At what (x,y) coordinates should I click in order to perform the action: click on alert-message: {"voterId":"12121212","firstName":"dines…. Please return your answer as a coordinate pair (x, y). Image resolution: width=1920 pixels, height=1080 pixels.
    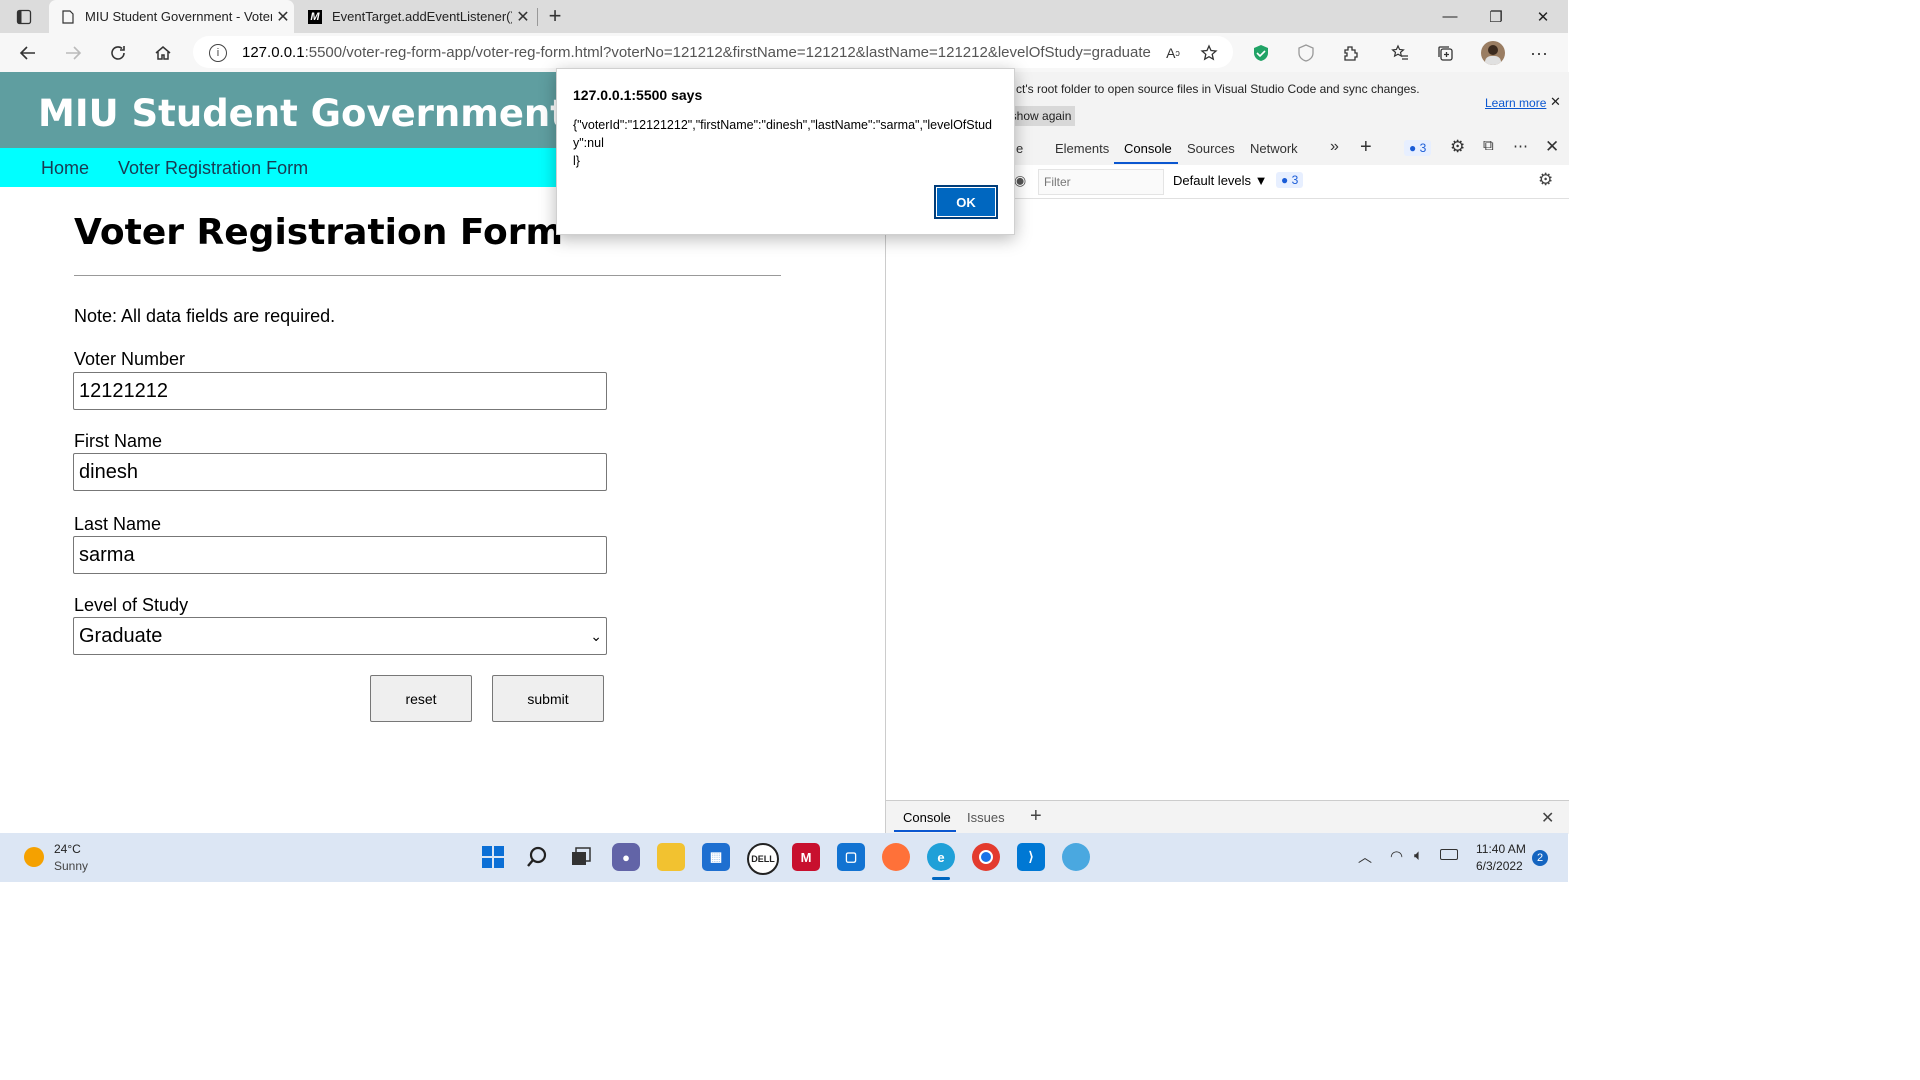
    Looking at the image, I should click on (782, 143).